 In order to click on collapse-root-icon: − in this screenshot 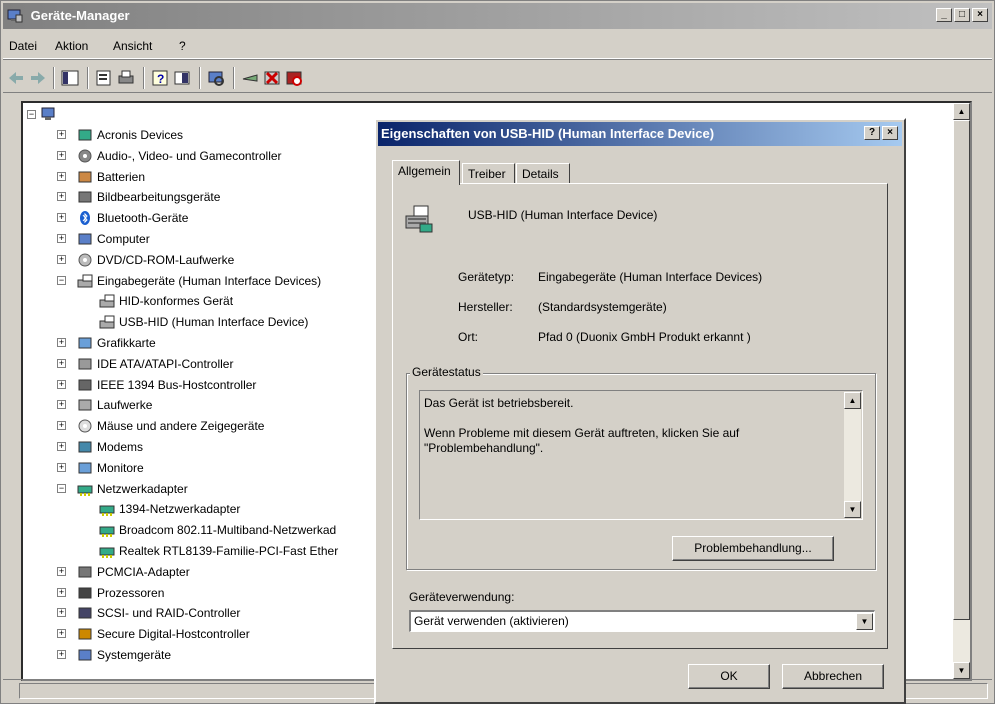, I will do `click(31, 114)`.